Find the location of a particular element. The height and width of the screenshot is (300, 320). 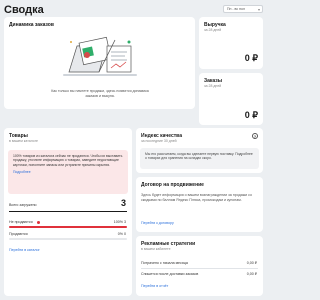

orders-value: 0 ₽ is located at coordinates (251, 115).